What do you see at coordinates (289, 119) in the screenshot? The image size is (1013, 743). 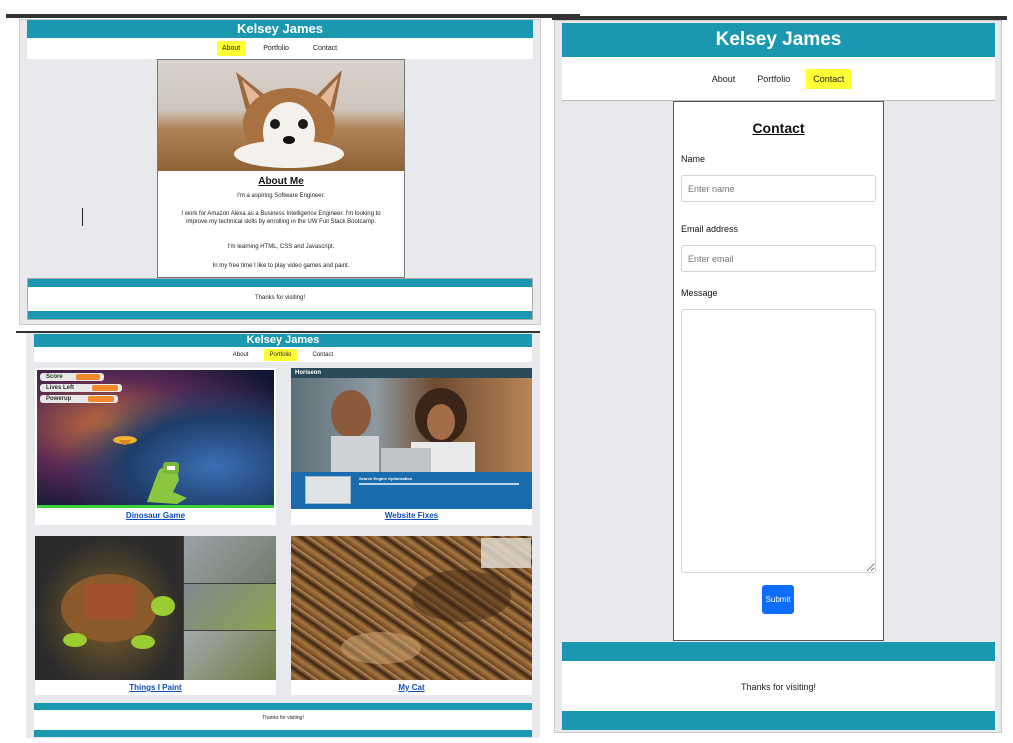 I see `corgi-image` at bounding box center [289, 119].